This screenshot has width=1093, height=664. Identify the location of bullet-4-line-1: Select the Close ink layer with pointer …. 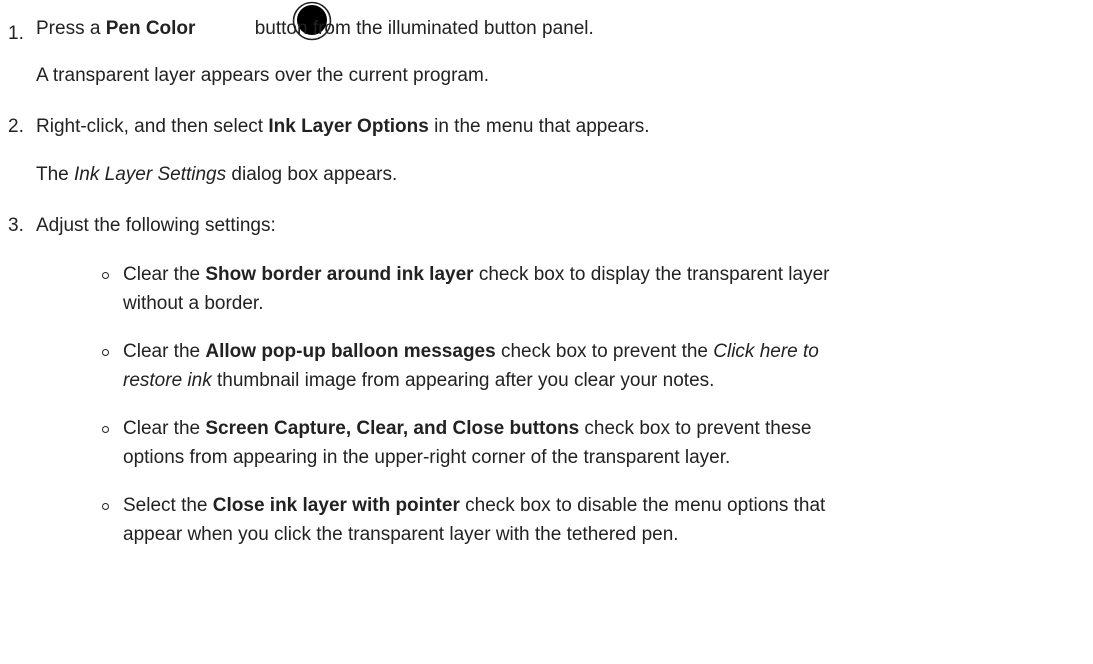
(474, 505).